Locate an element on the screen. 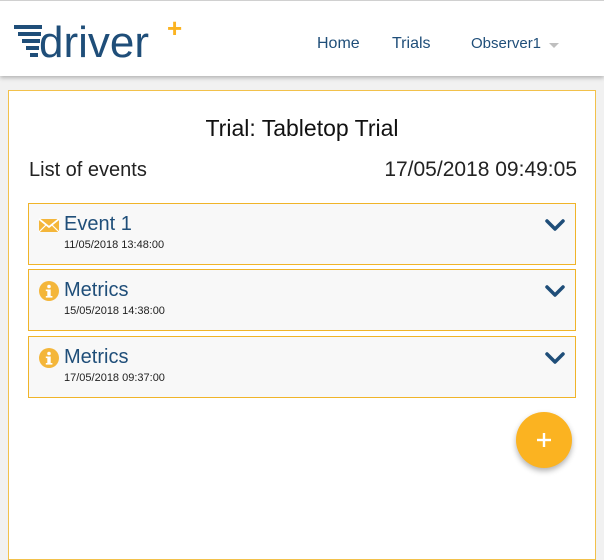 The height and width of the screenshot is (560, 604). envelope-icon is located at coordinates (49, 225).